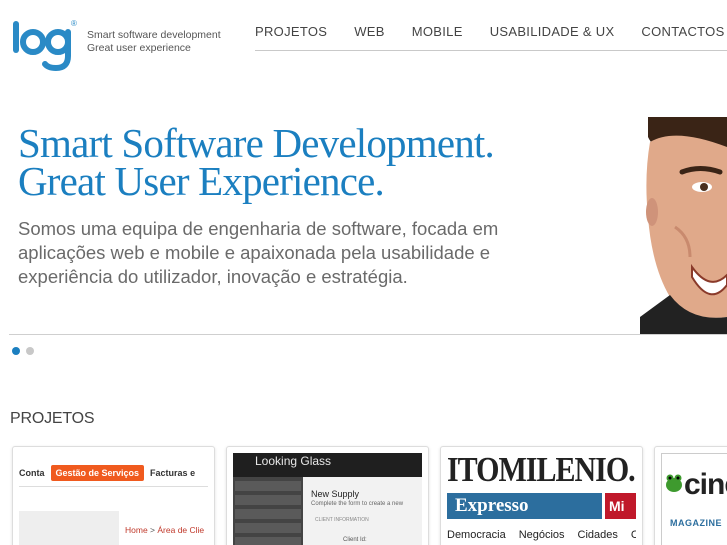 The width and height of the screenshot is (727, 545). What do you see at coordinates (355, 540) in the screenshot?
I see `thumb-field-label: Client Id:` at bounding box center [355, 540].